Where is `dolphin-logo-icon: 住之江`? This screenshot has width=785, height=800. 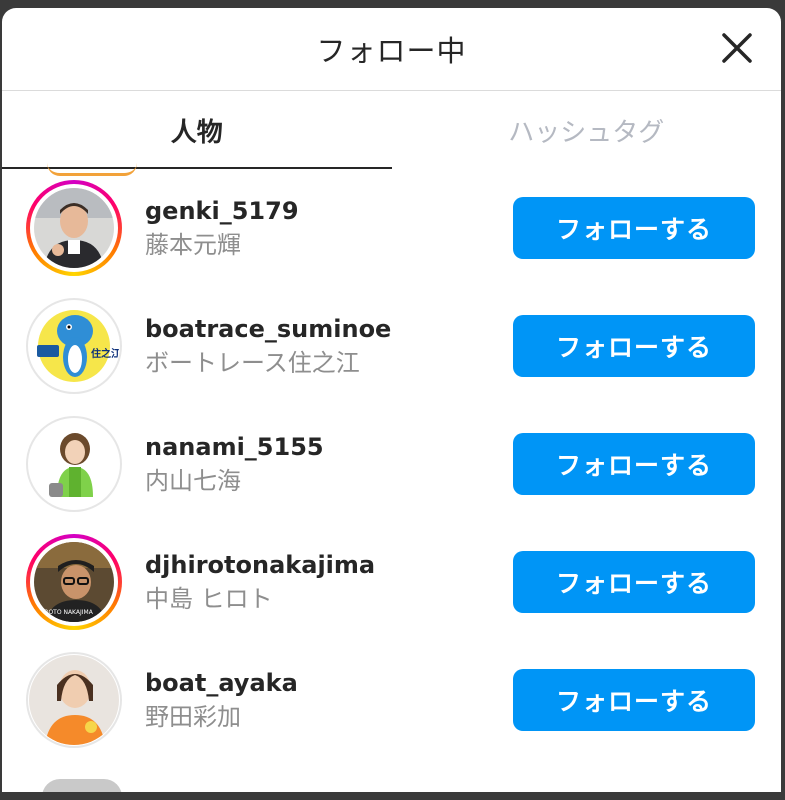 dolphin-logo-icon: 住之江 is located at coordinates (74, 346).